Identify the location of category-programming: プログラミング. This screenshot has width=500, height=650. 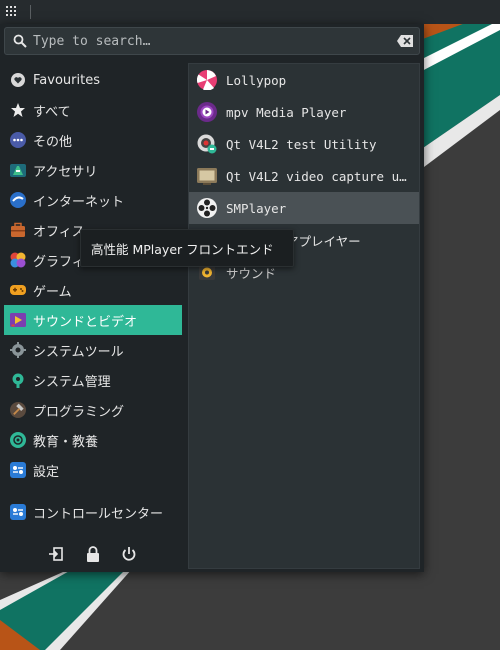
(93, 410).